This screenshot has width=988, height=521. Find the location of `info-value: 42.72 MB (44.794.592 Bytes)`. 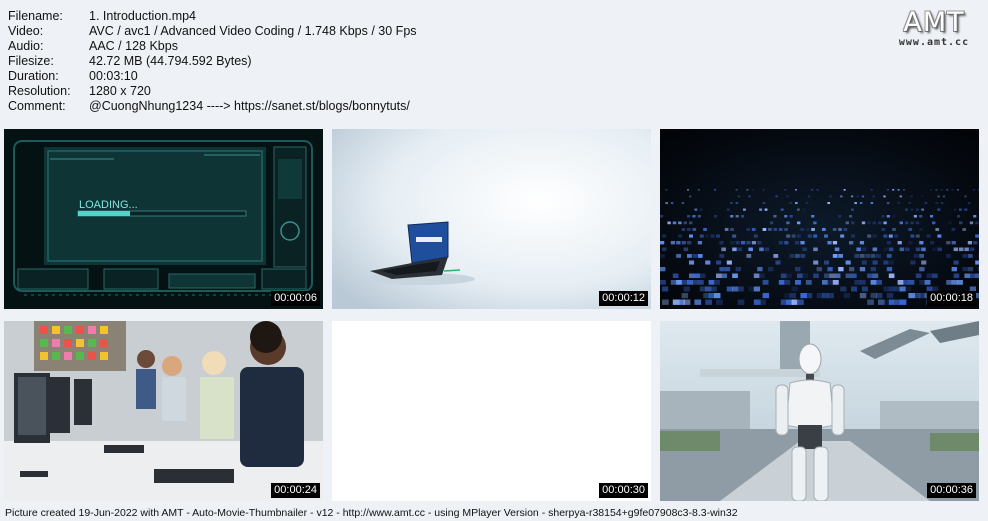

info-value: 42.72 MB (44.794.592 Bytes) is located at coordinates (170, 61).